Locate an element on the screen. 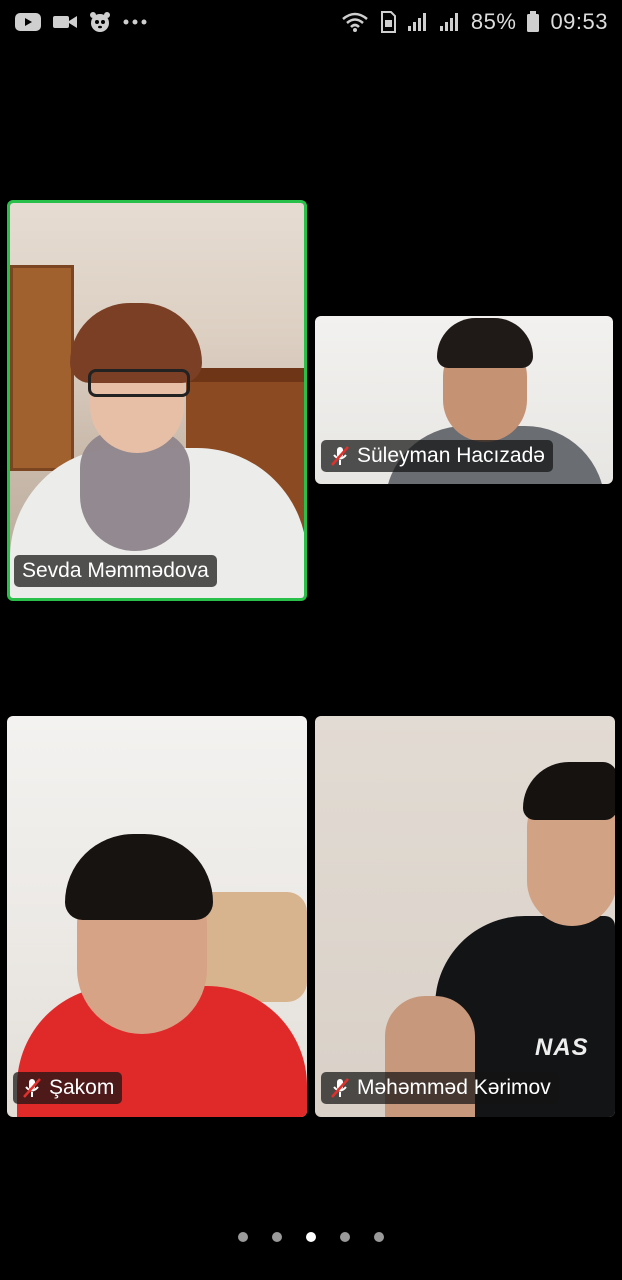 The width and height of the screenshot is (622, 1280). panda-icon is located at coordinates (100, 22).